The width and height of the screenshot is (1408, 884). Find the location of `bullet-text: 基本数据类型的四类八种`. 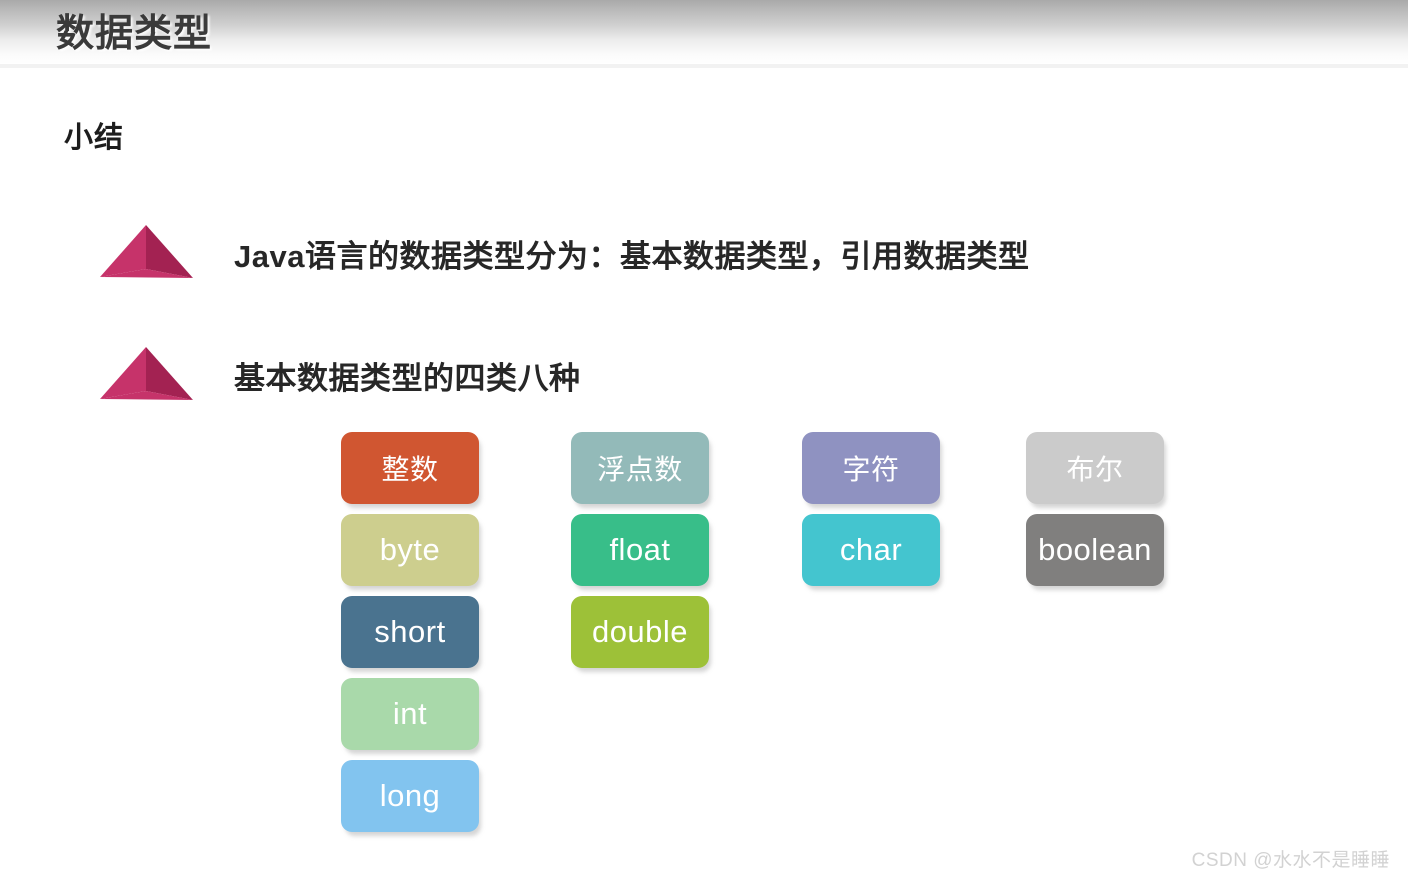

bullet-text: 基本数据类型的四类八种 is located at coordinates (407, 378).